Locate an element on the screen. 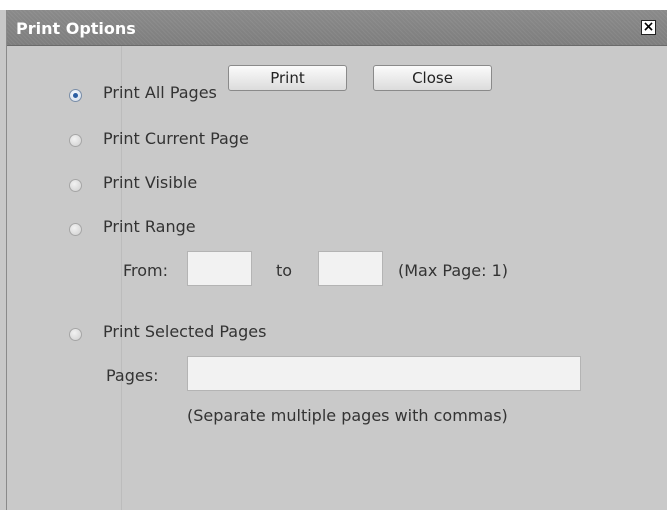 Image resolution: width=667 pixels, height=510 pixels. close-button: Close is located at coordinates (432, 78).